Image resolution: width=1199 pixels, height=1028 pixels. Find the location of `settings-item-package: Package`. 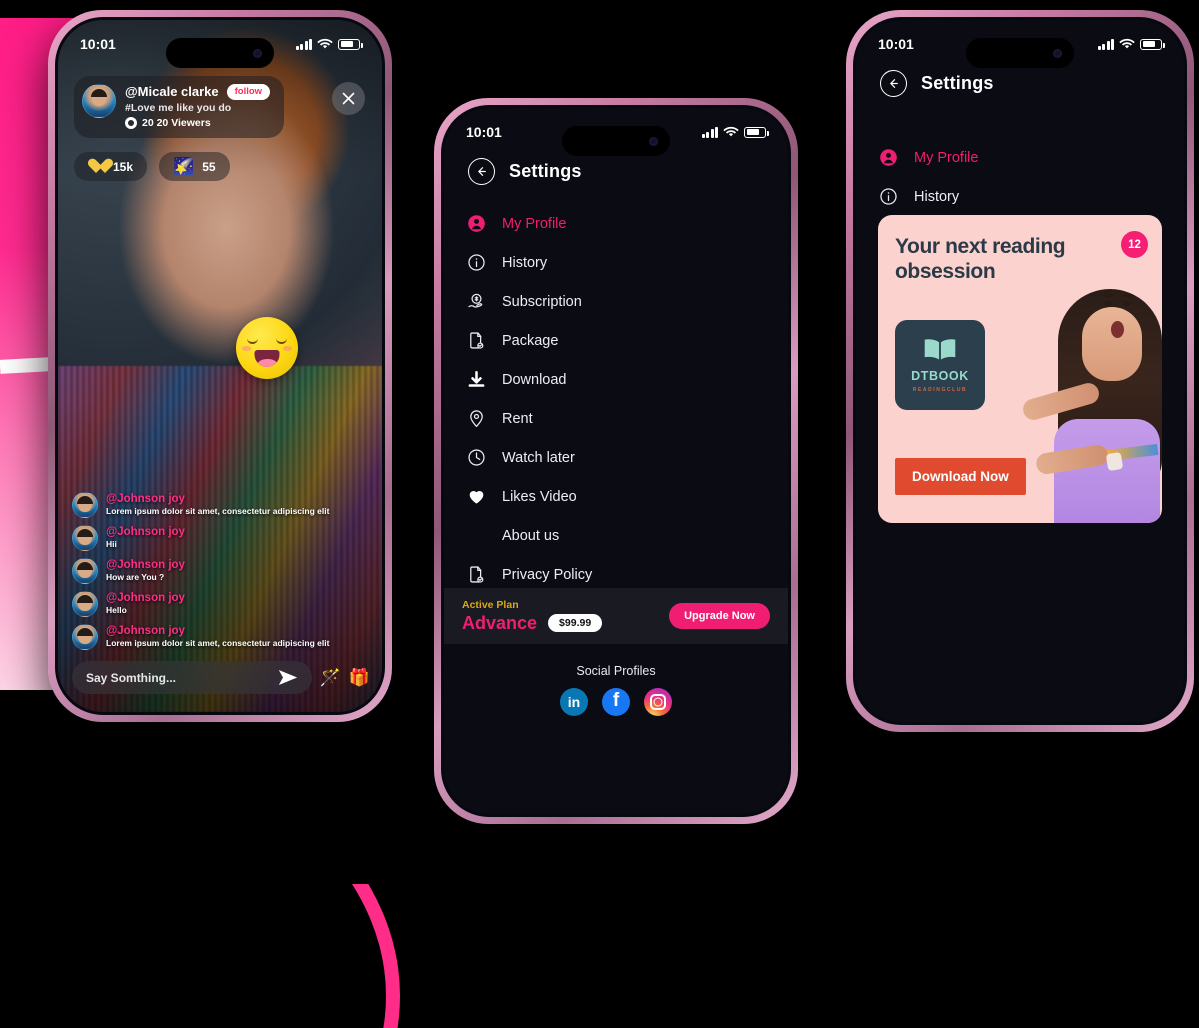

settings-item-package: Package is located at coordinates (616, 340).